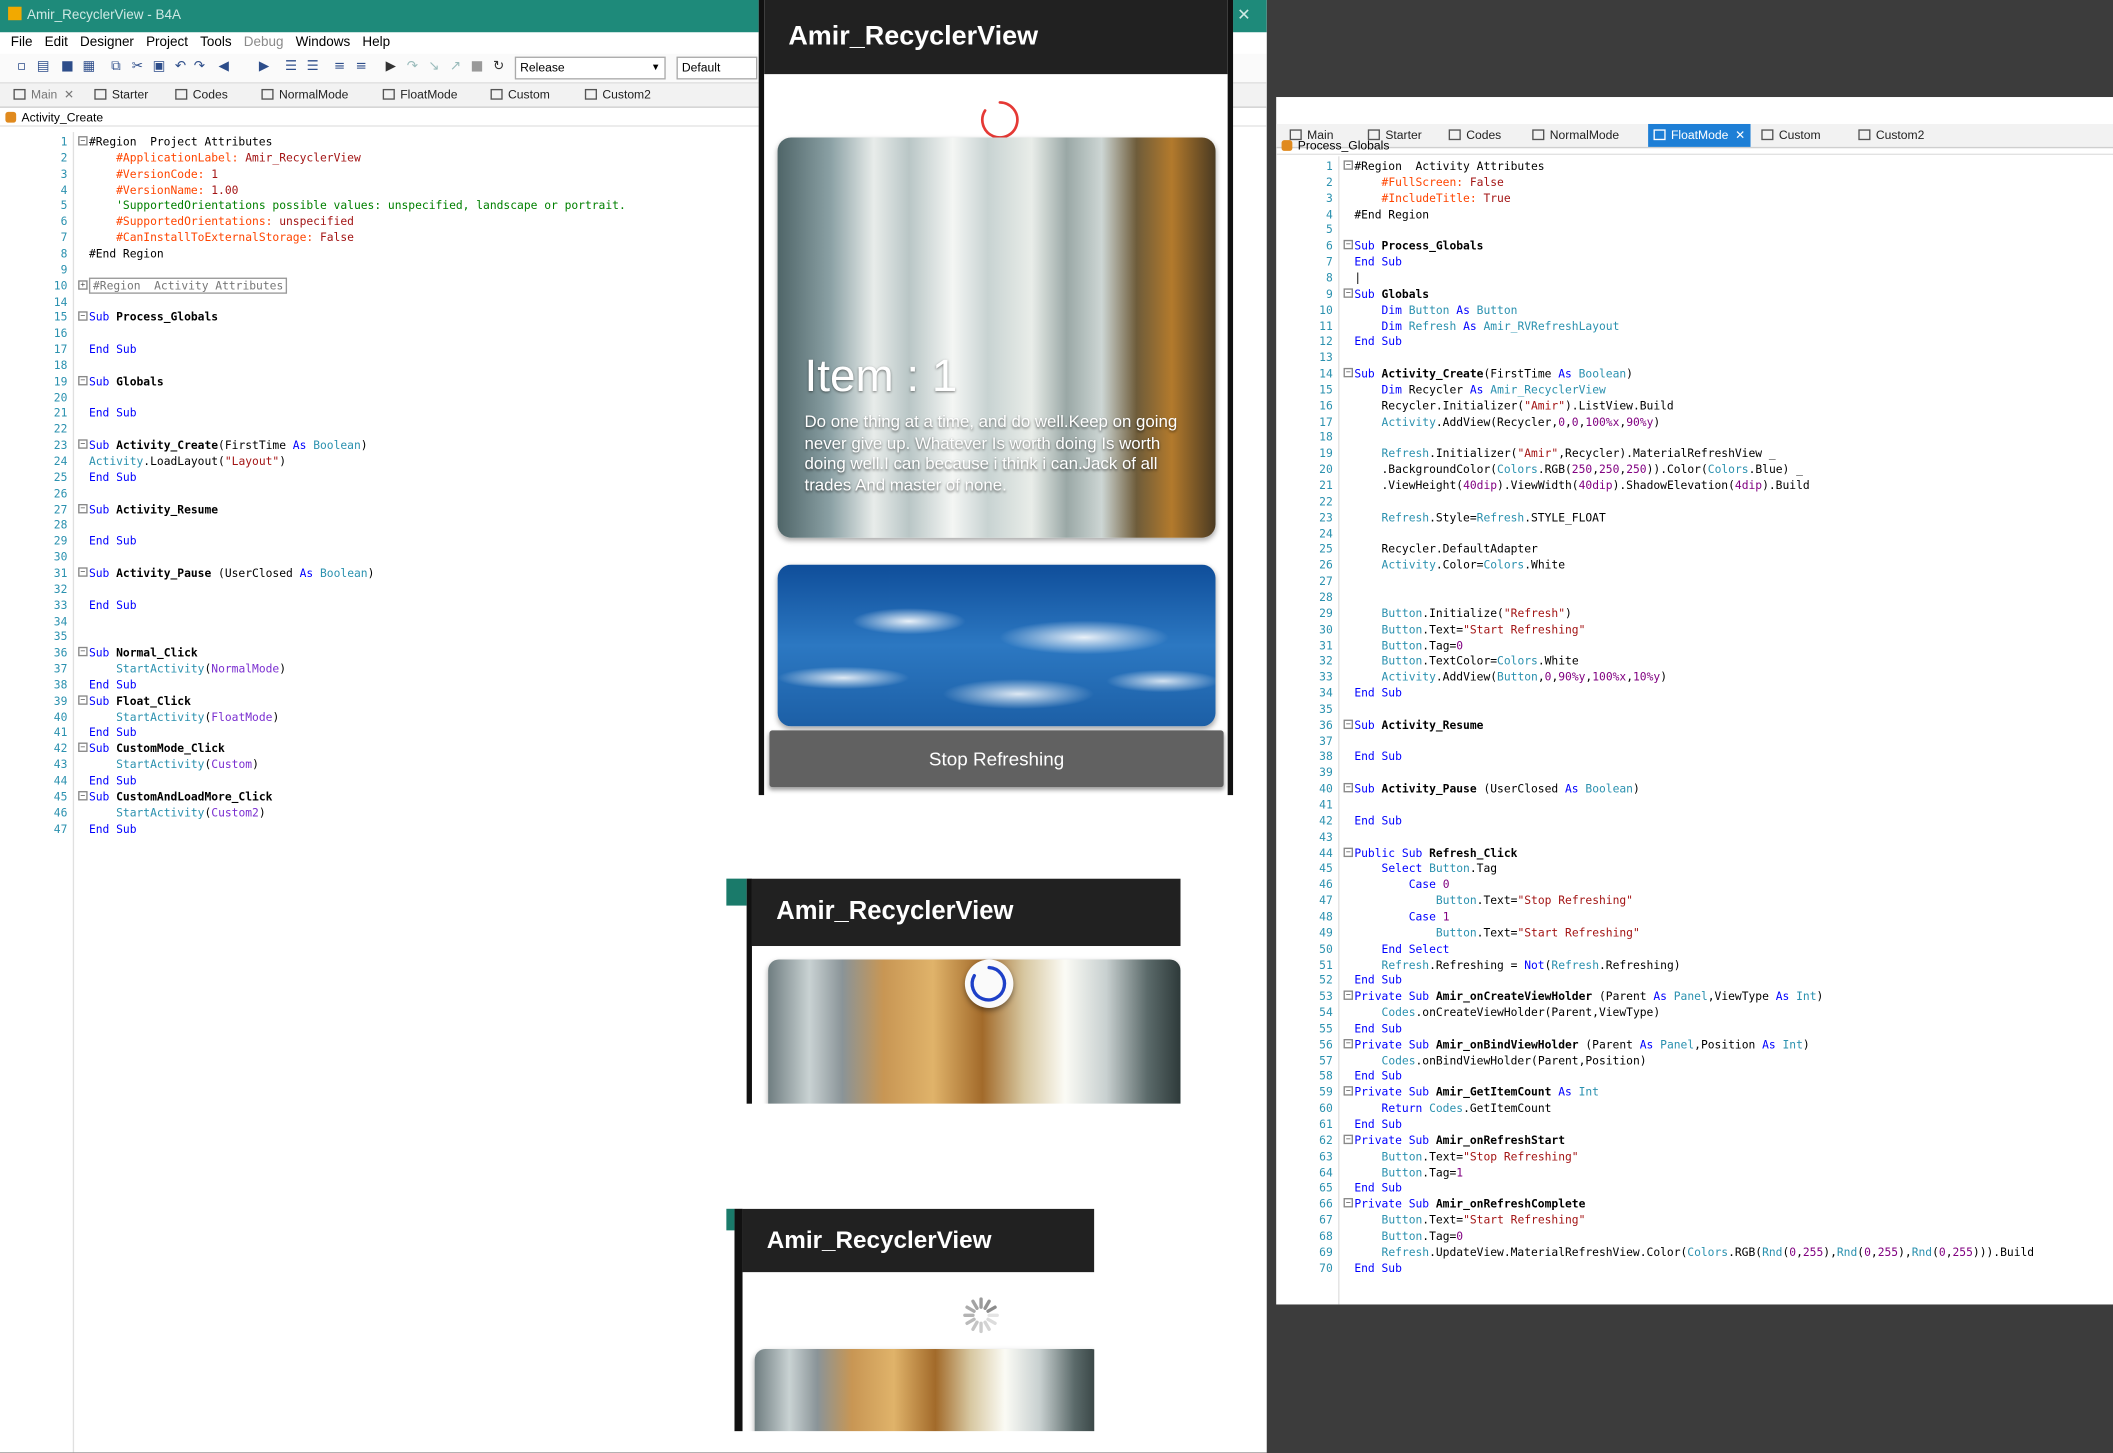 The image size is (2113, 1453). Describe the element at coordinates (43, 67) in the screenshot. I see `open-file-icon: ▤` at that location.